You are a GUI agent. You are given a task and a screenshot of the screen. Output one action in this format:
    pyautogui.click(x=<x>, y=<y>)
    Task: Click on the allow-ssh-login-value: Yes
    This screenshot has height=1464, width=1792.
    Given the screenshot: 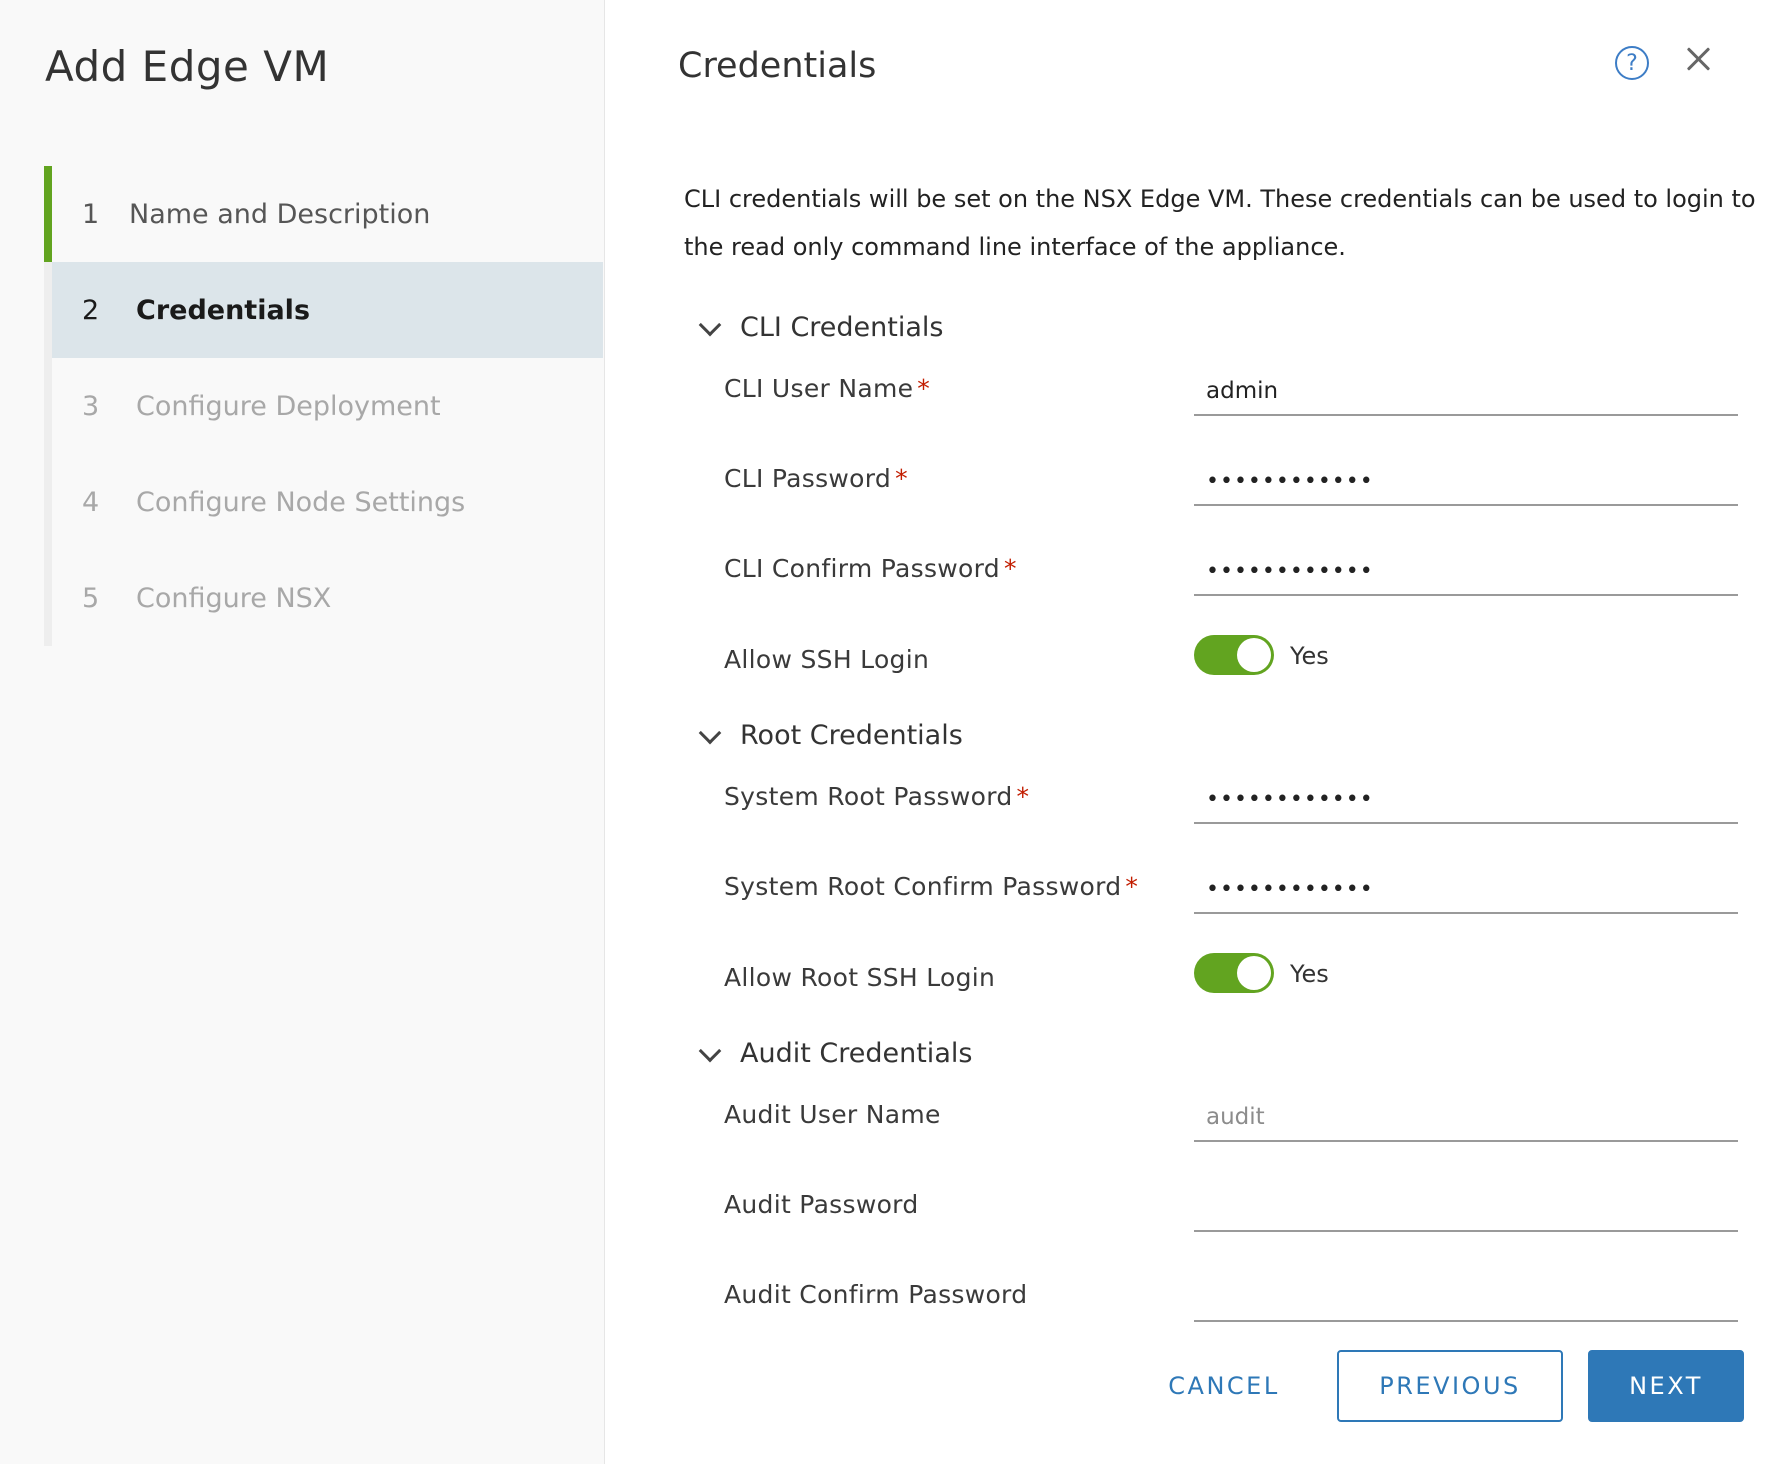 What is the action you would take?
    pyautogui.click(x=1309, y=656)
    